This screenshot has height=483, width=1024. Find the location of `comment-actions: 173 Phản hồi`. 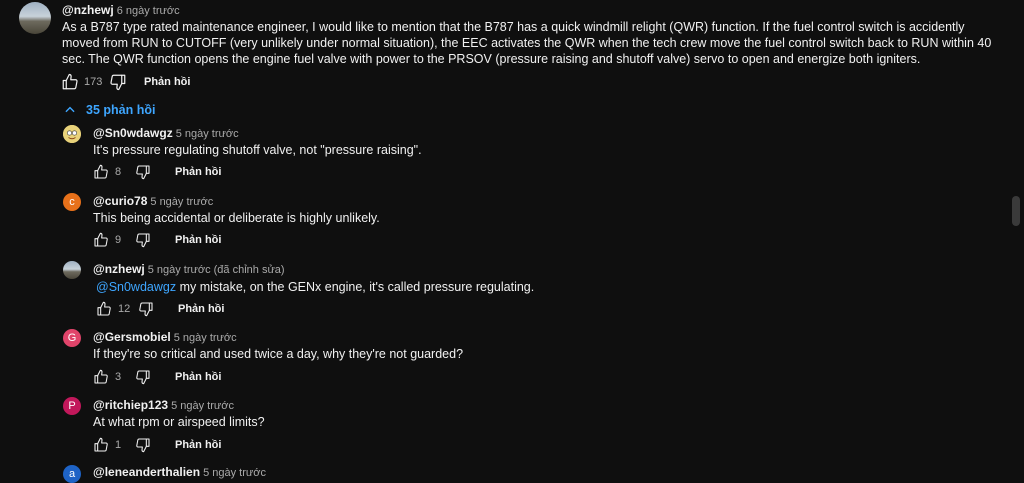

comment-actions: 173 Phản hồi is located at coordinates (125, 82).